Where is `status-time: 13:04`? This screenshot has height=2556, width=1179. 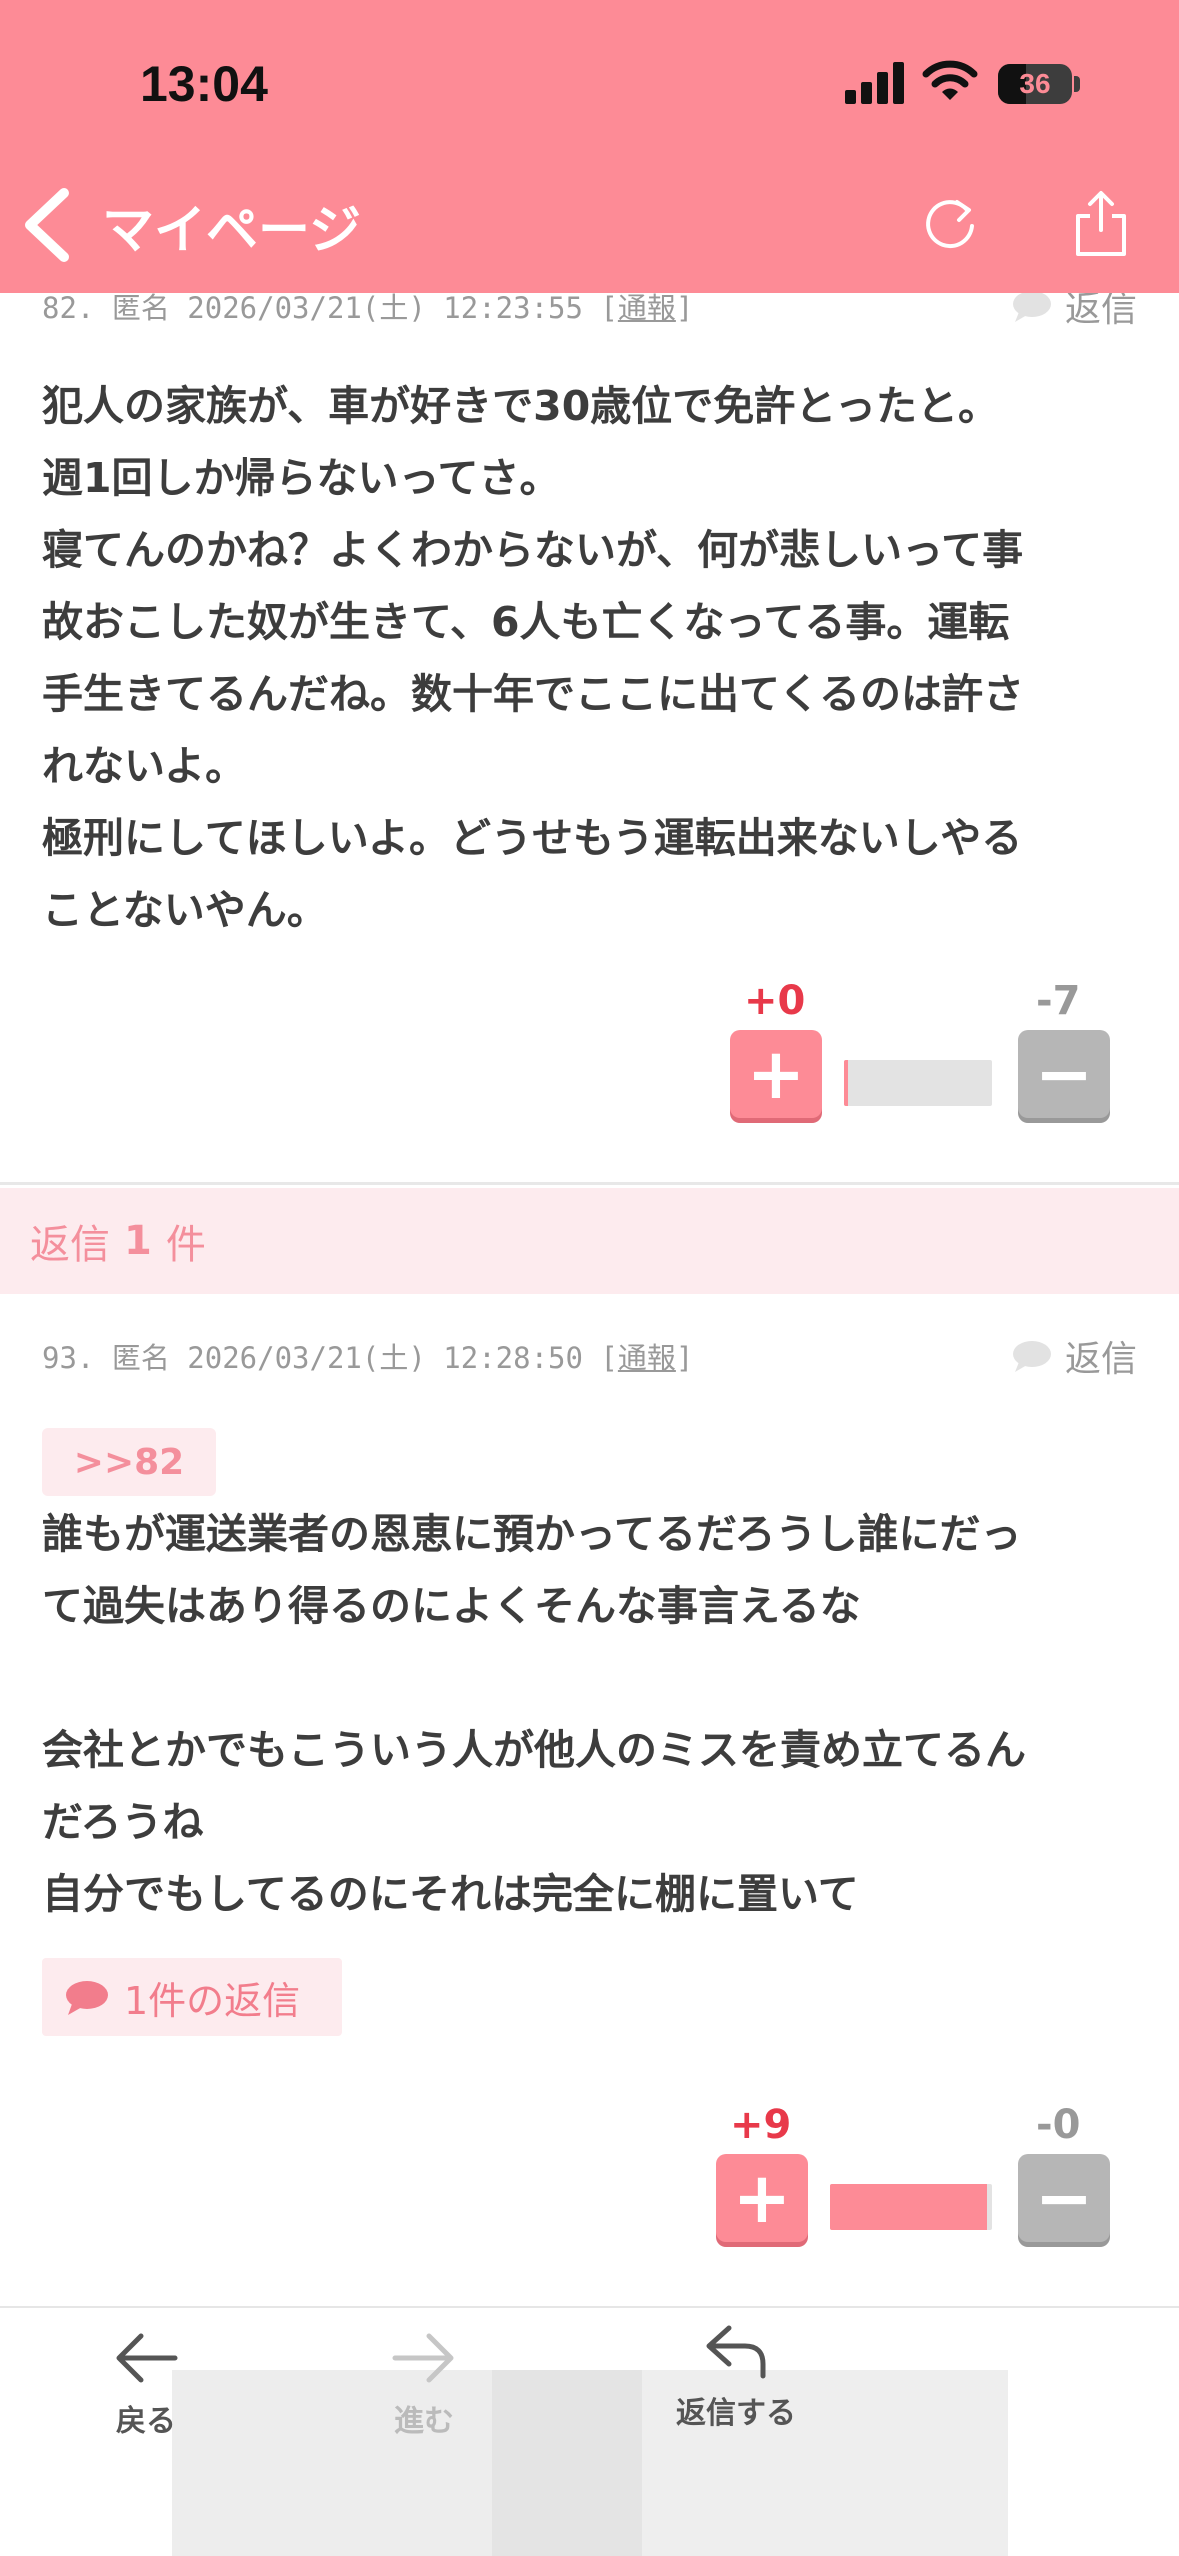 status-time: 13:04 is located at coordinates (204, 84).